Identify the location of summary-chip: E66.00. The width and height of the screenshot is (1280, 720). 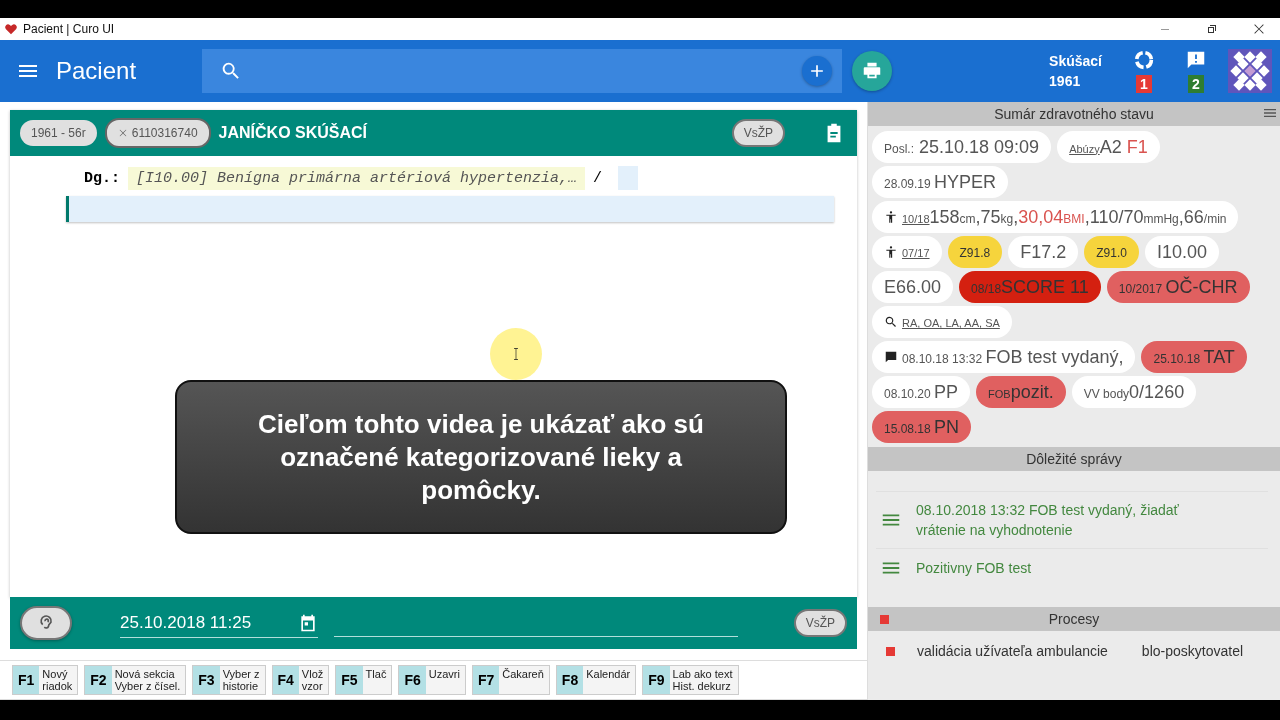
(913, 287).